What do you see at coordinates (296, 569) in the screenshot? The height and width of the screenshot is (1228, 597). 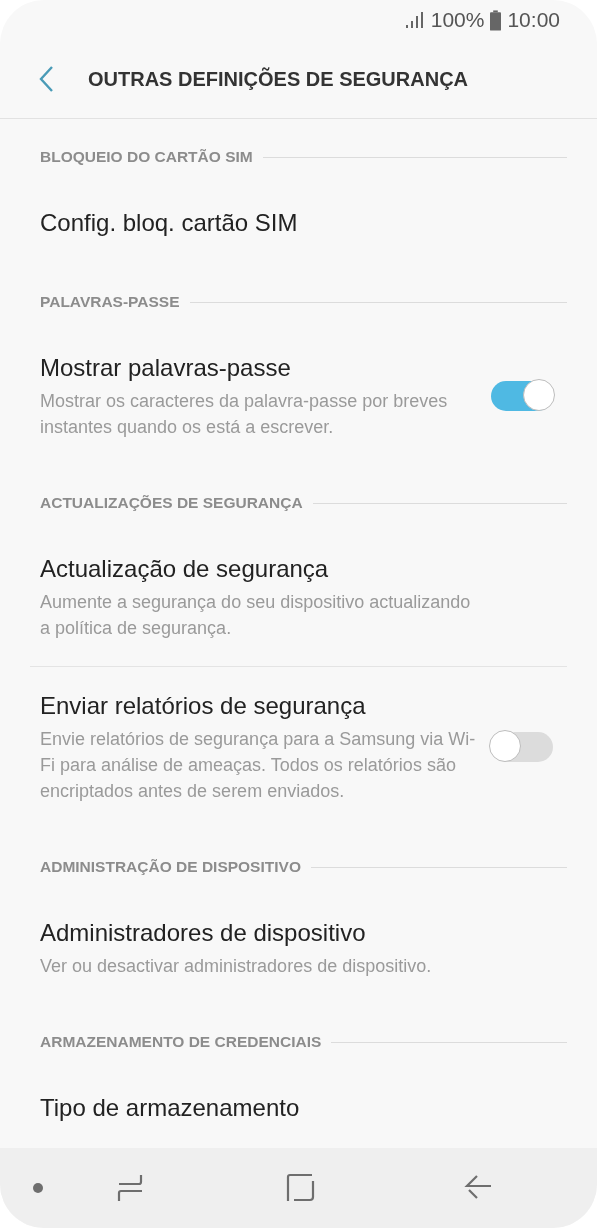 I see `setting-title: Actualização de segurança` at bounding box center [296, 569].